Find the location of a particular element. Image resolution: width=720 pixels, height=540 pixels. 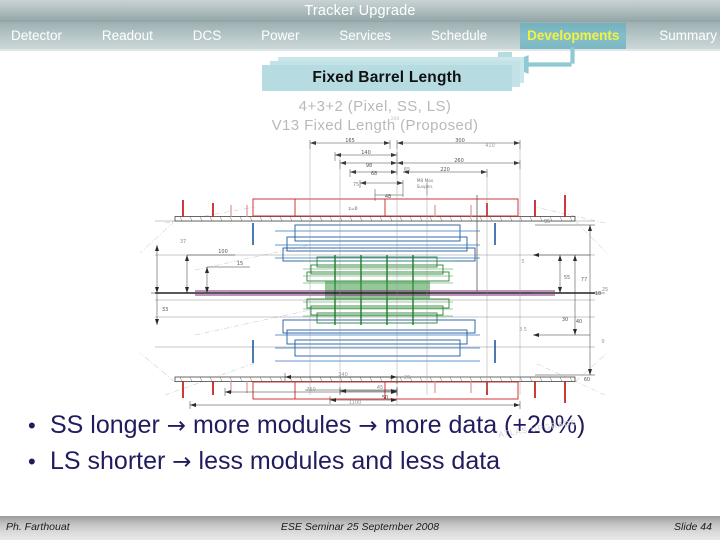

bullet-text: LS shorter → less modules and less data is located at coordinates (275, 462).